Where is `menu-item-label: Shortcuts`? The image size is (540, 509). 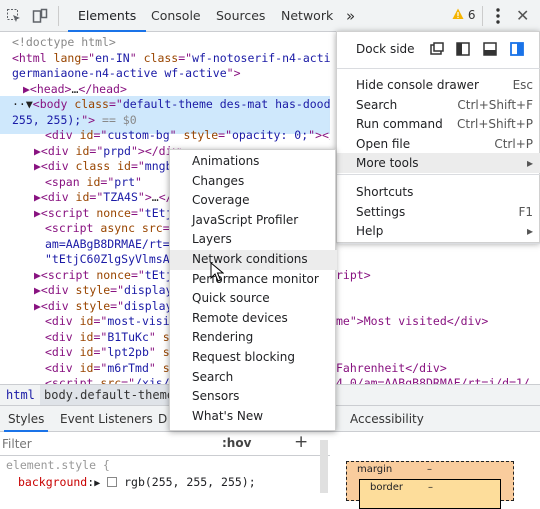 menu-item-label: Shortcuts is located at coordinates (385, 192).